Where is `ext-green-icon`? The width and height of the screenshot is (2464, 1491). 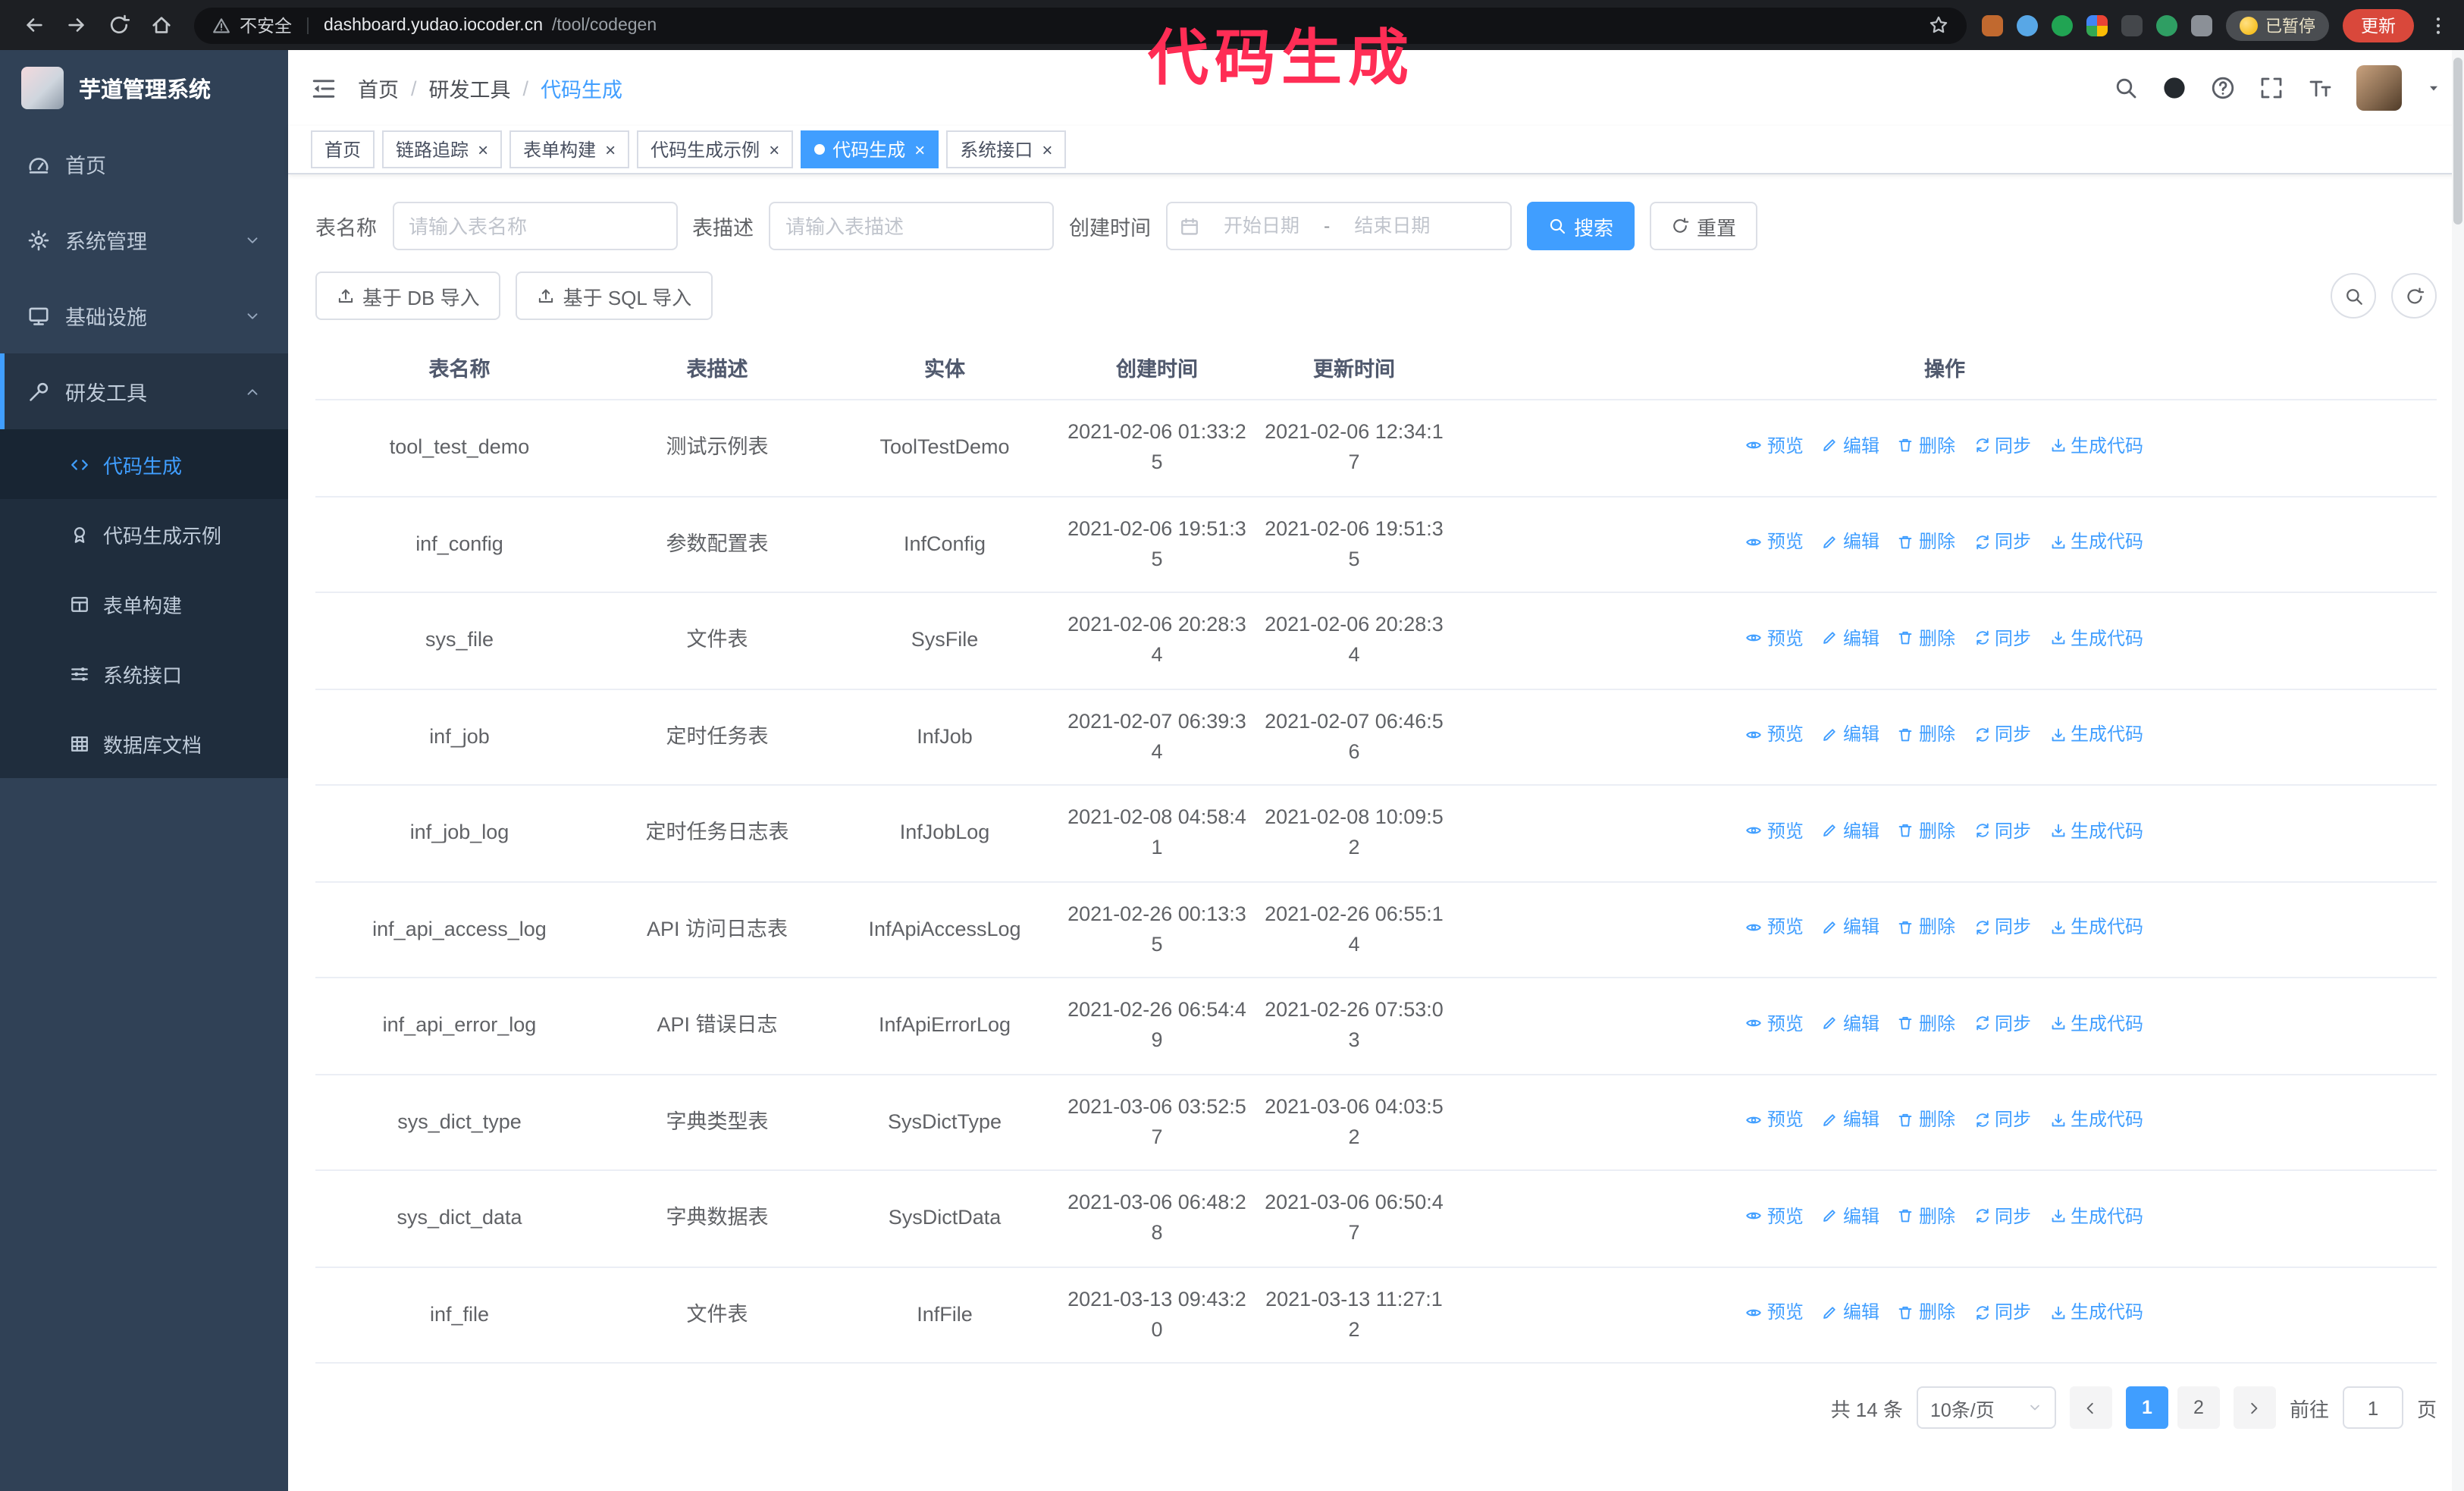 ext-green-icon is located at coordinates (2166, 25).